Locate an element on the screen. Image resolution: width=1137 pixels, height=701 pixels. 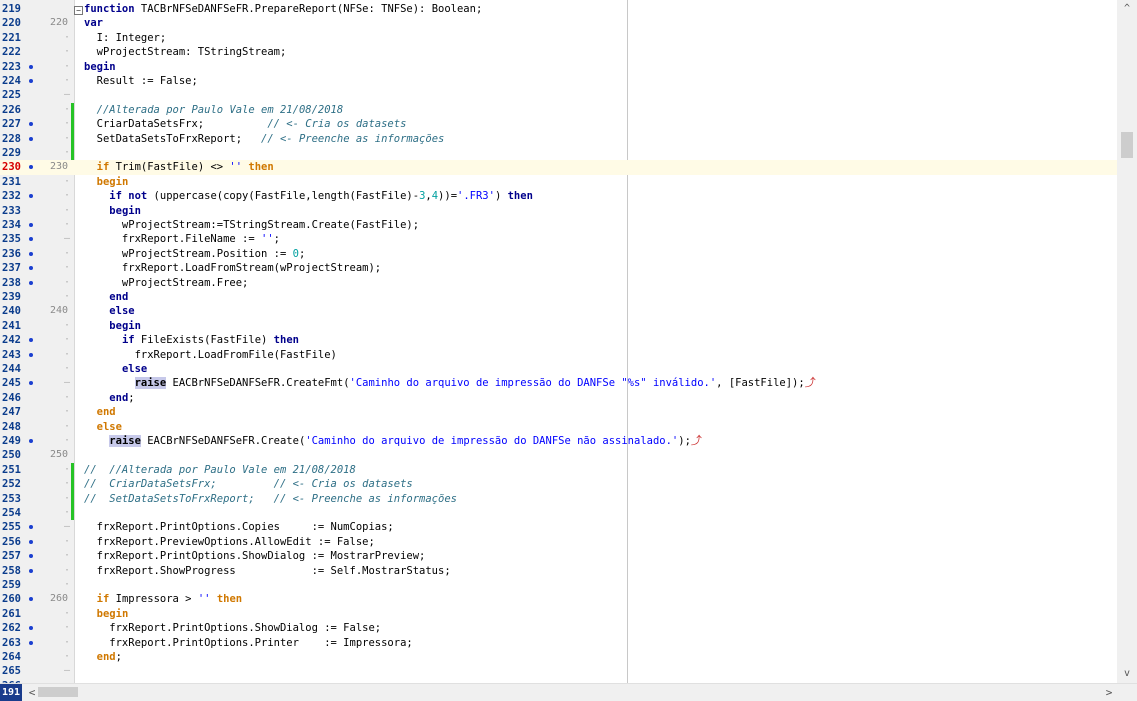
line-number: 231 is located at coordinates (11, 181).